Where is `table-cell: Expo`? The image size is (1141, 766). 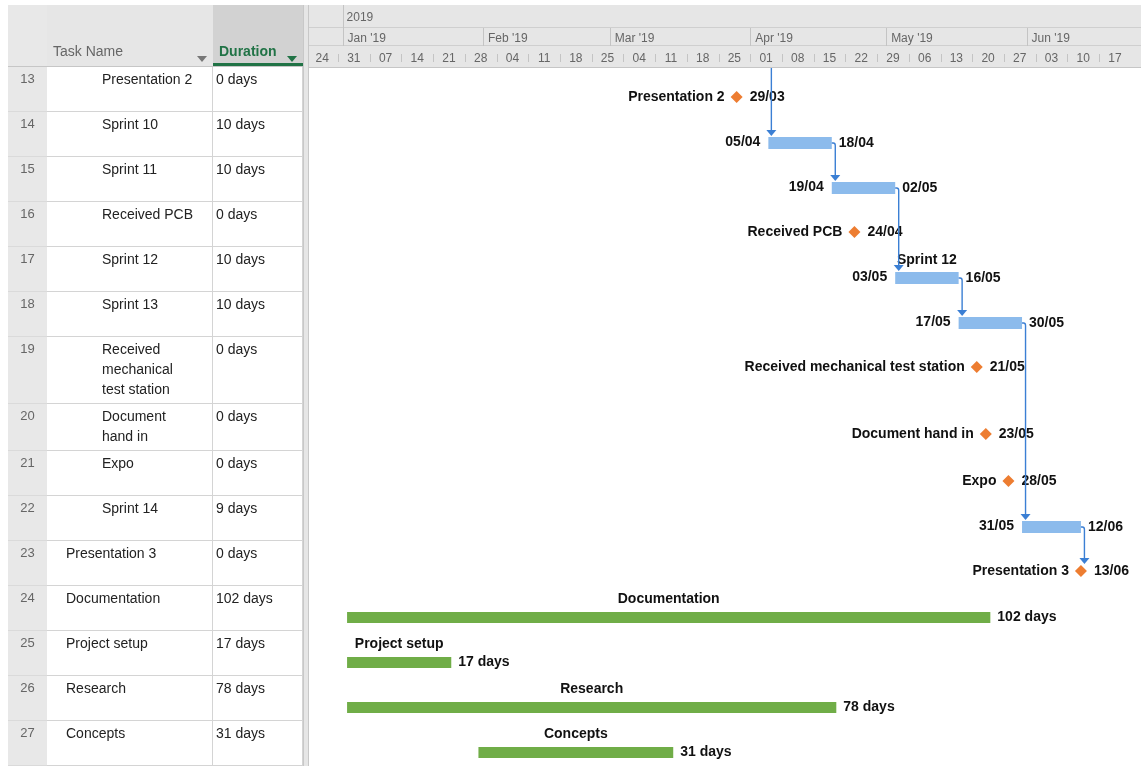 table-cell: Expo is located at coordinates (130, 473).